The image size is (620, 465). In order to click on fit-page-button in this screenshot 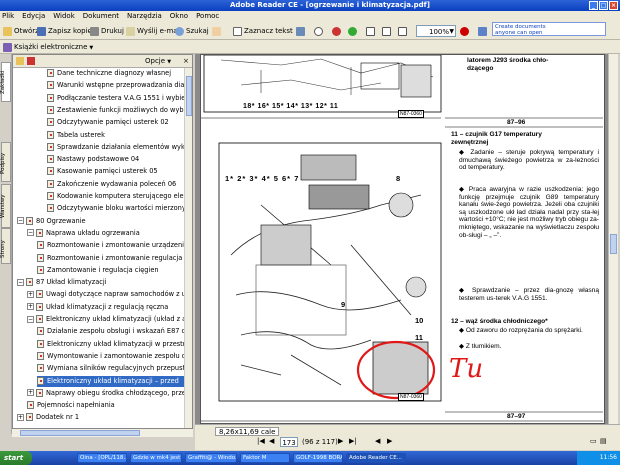, I will do `click(389, 31)`.